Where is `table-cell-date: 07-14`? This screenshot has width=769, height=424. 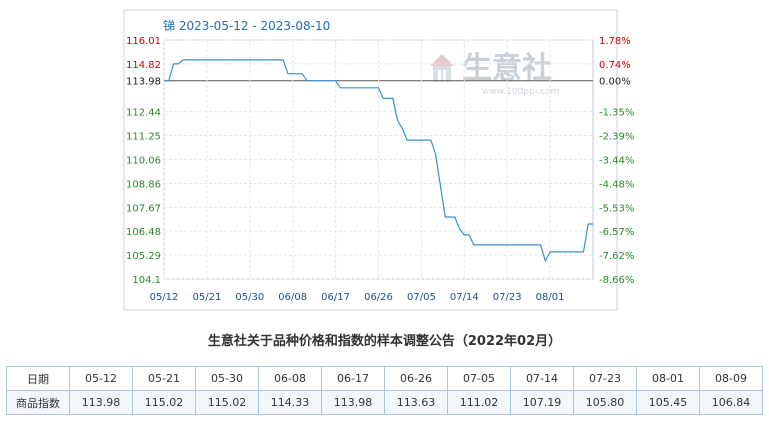 table-cell-date: 07-14 is located at coordinates (542, 378).